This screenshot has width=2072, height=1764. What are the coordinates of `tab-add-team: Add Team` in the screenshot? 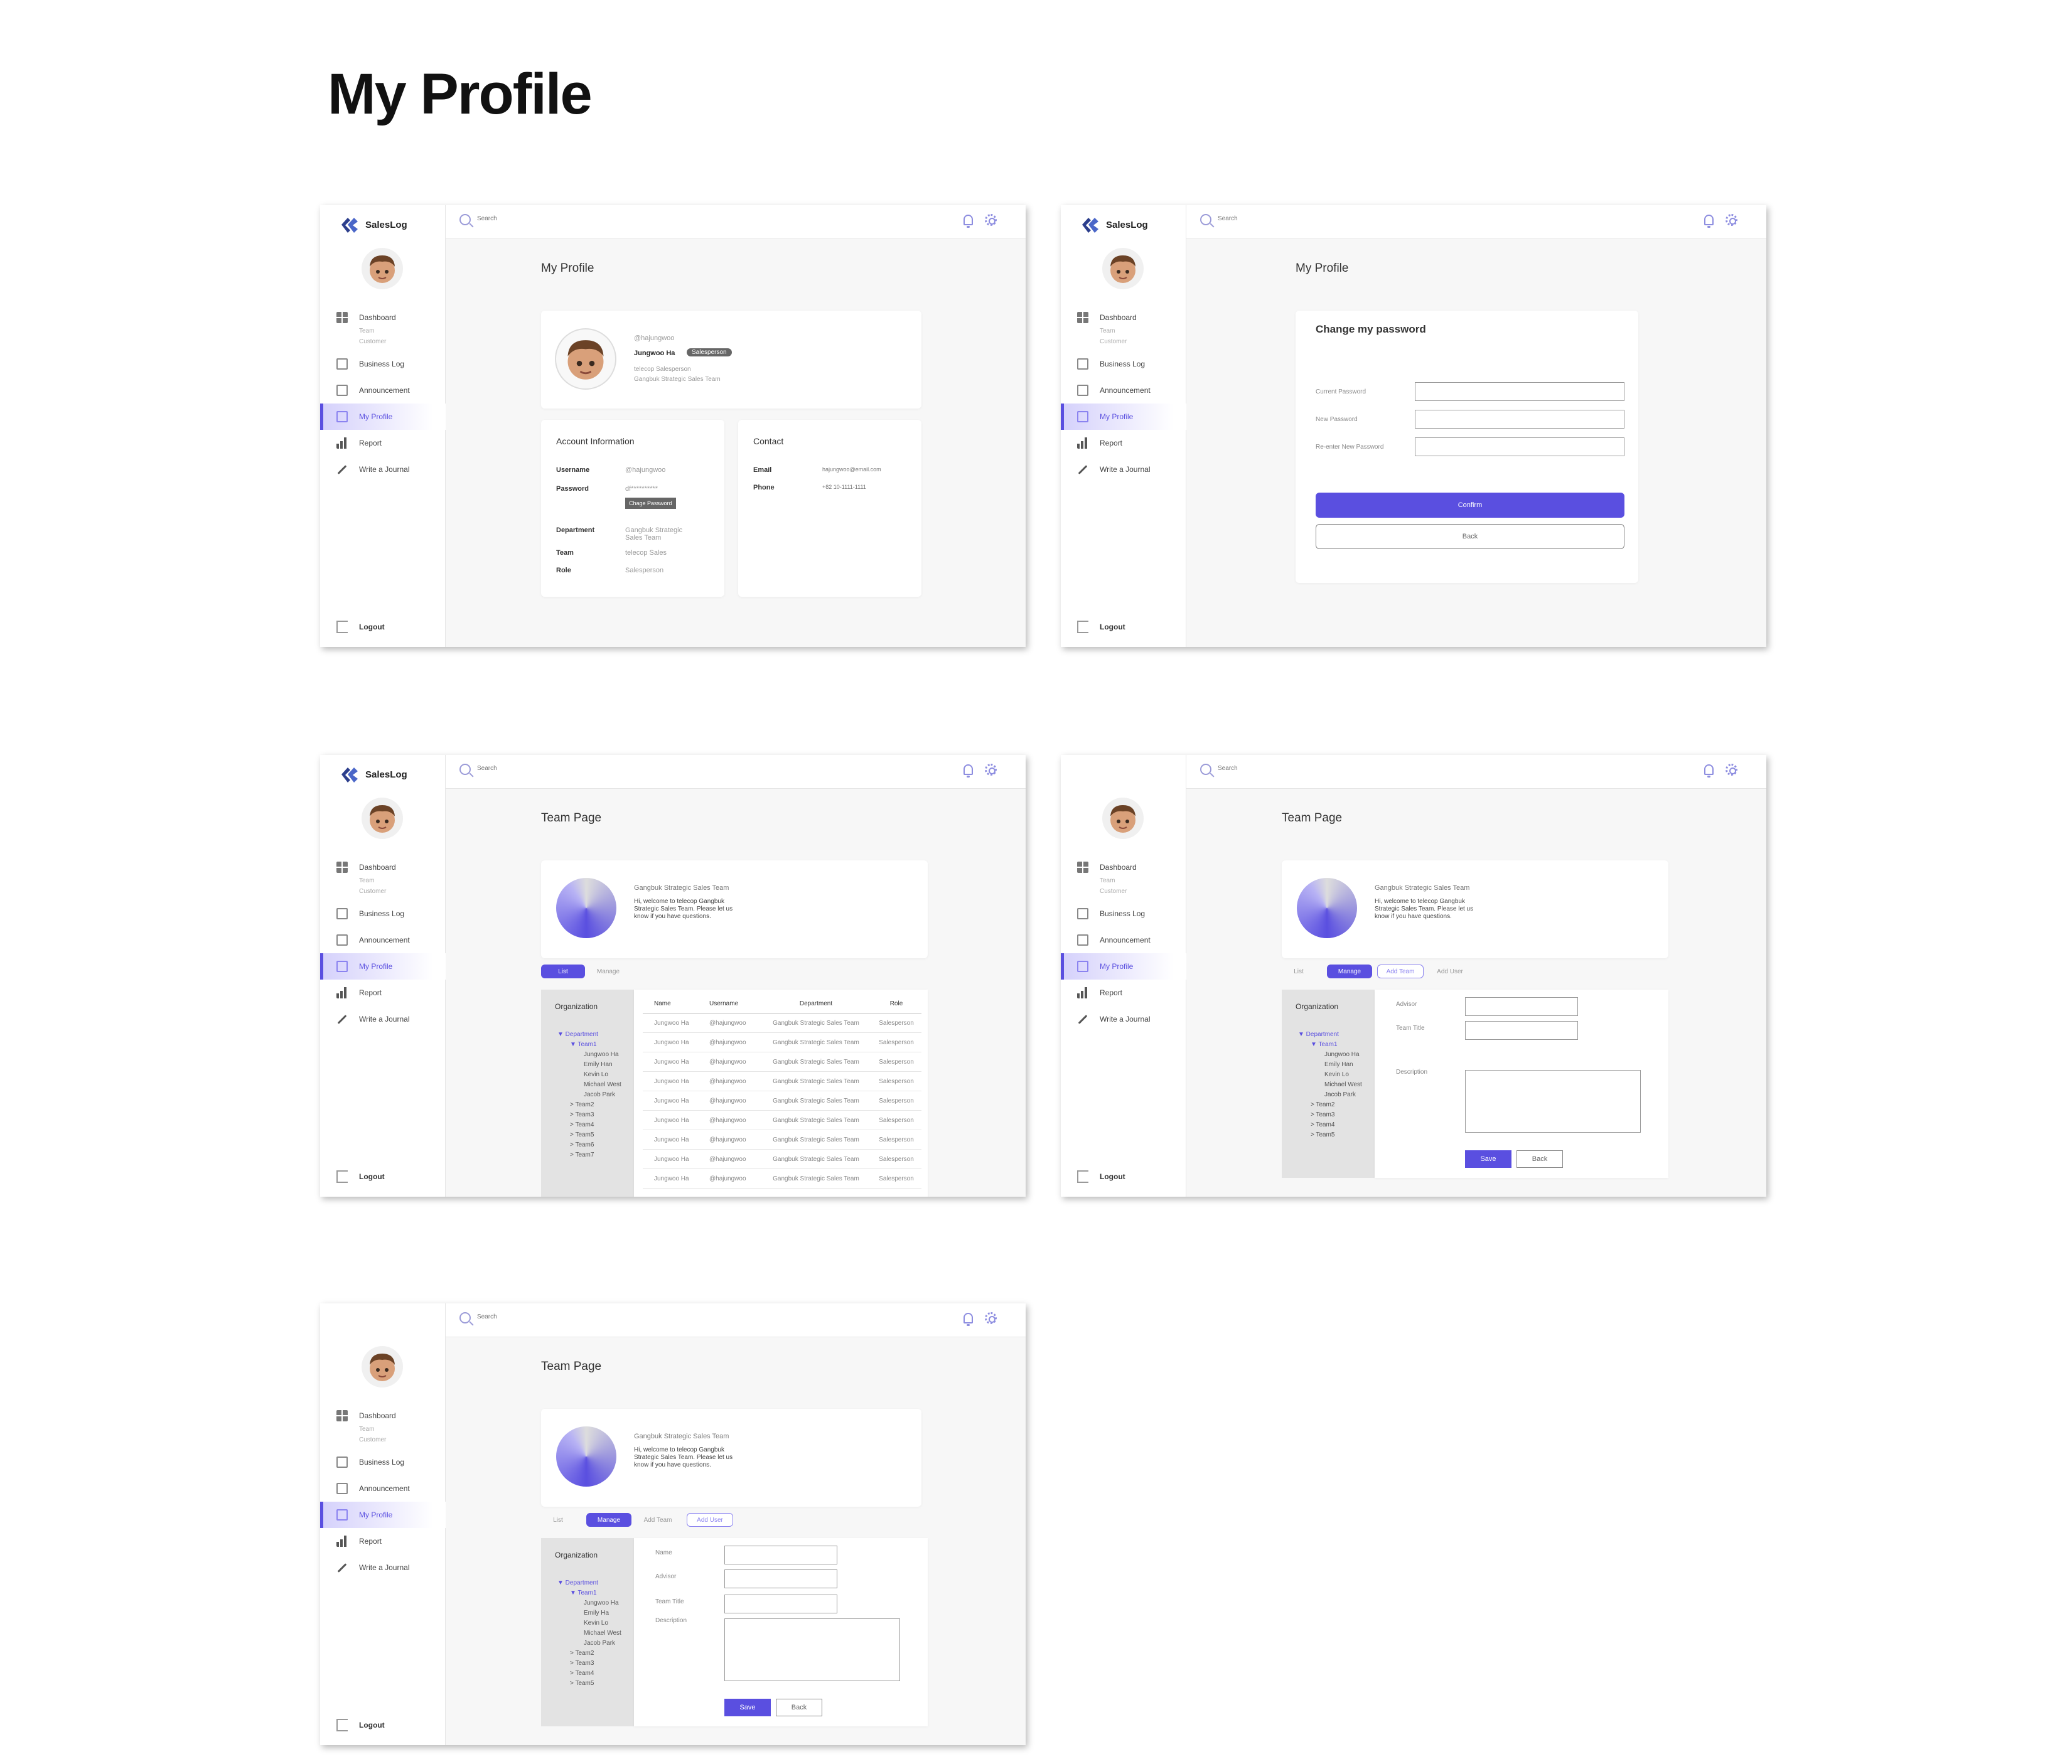 It's located at (1400, 971).